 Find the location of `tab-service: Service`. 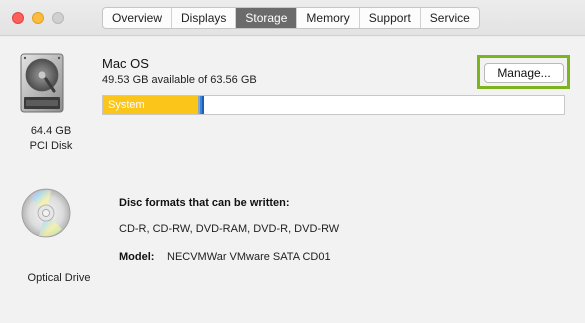

tab-service: Service is located at coordinates (450, 18).